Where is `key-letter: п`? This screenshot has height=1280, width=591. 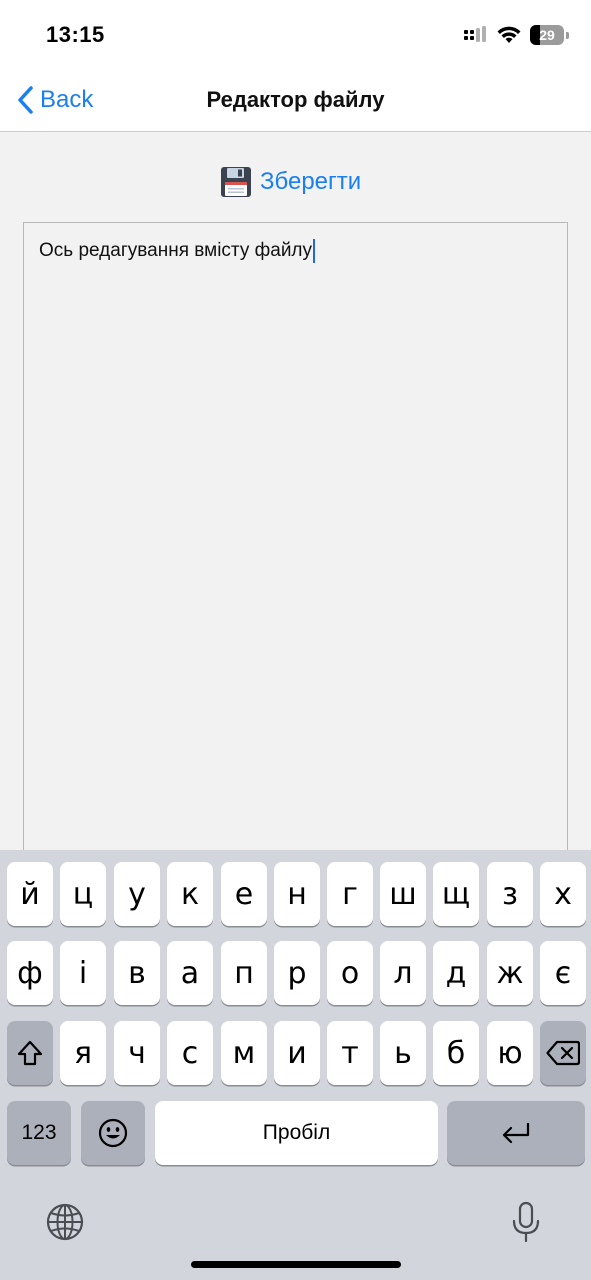 key-letter: п is located at coordinates (244, 973).